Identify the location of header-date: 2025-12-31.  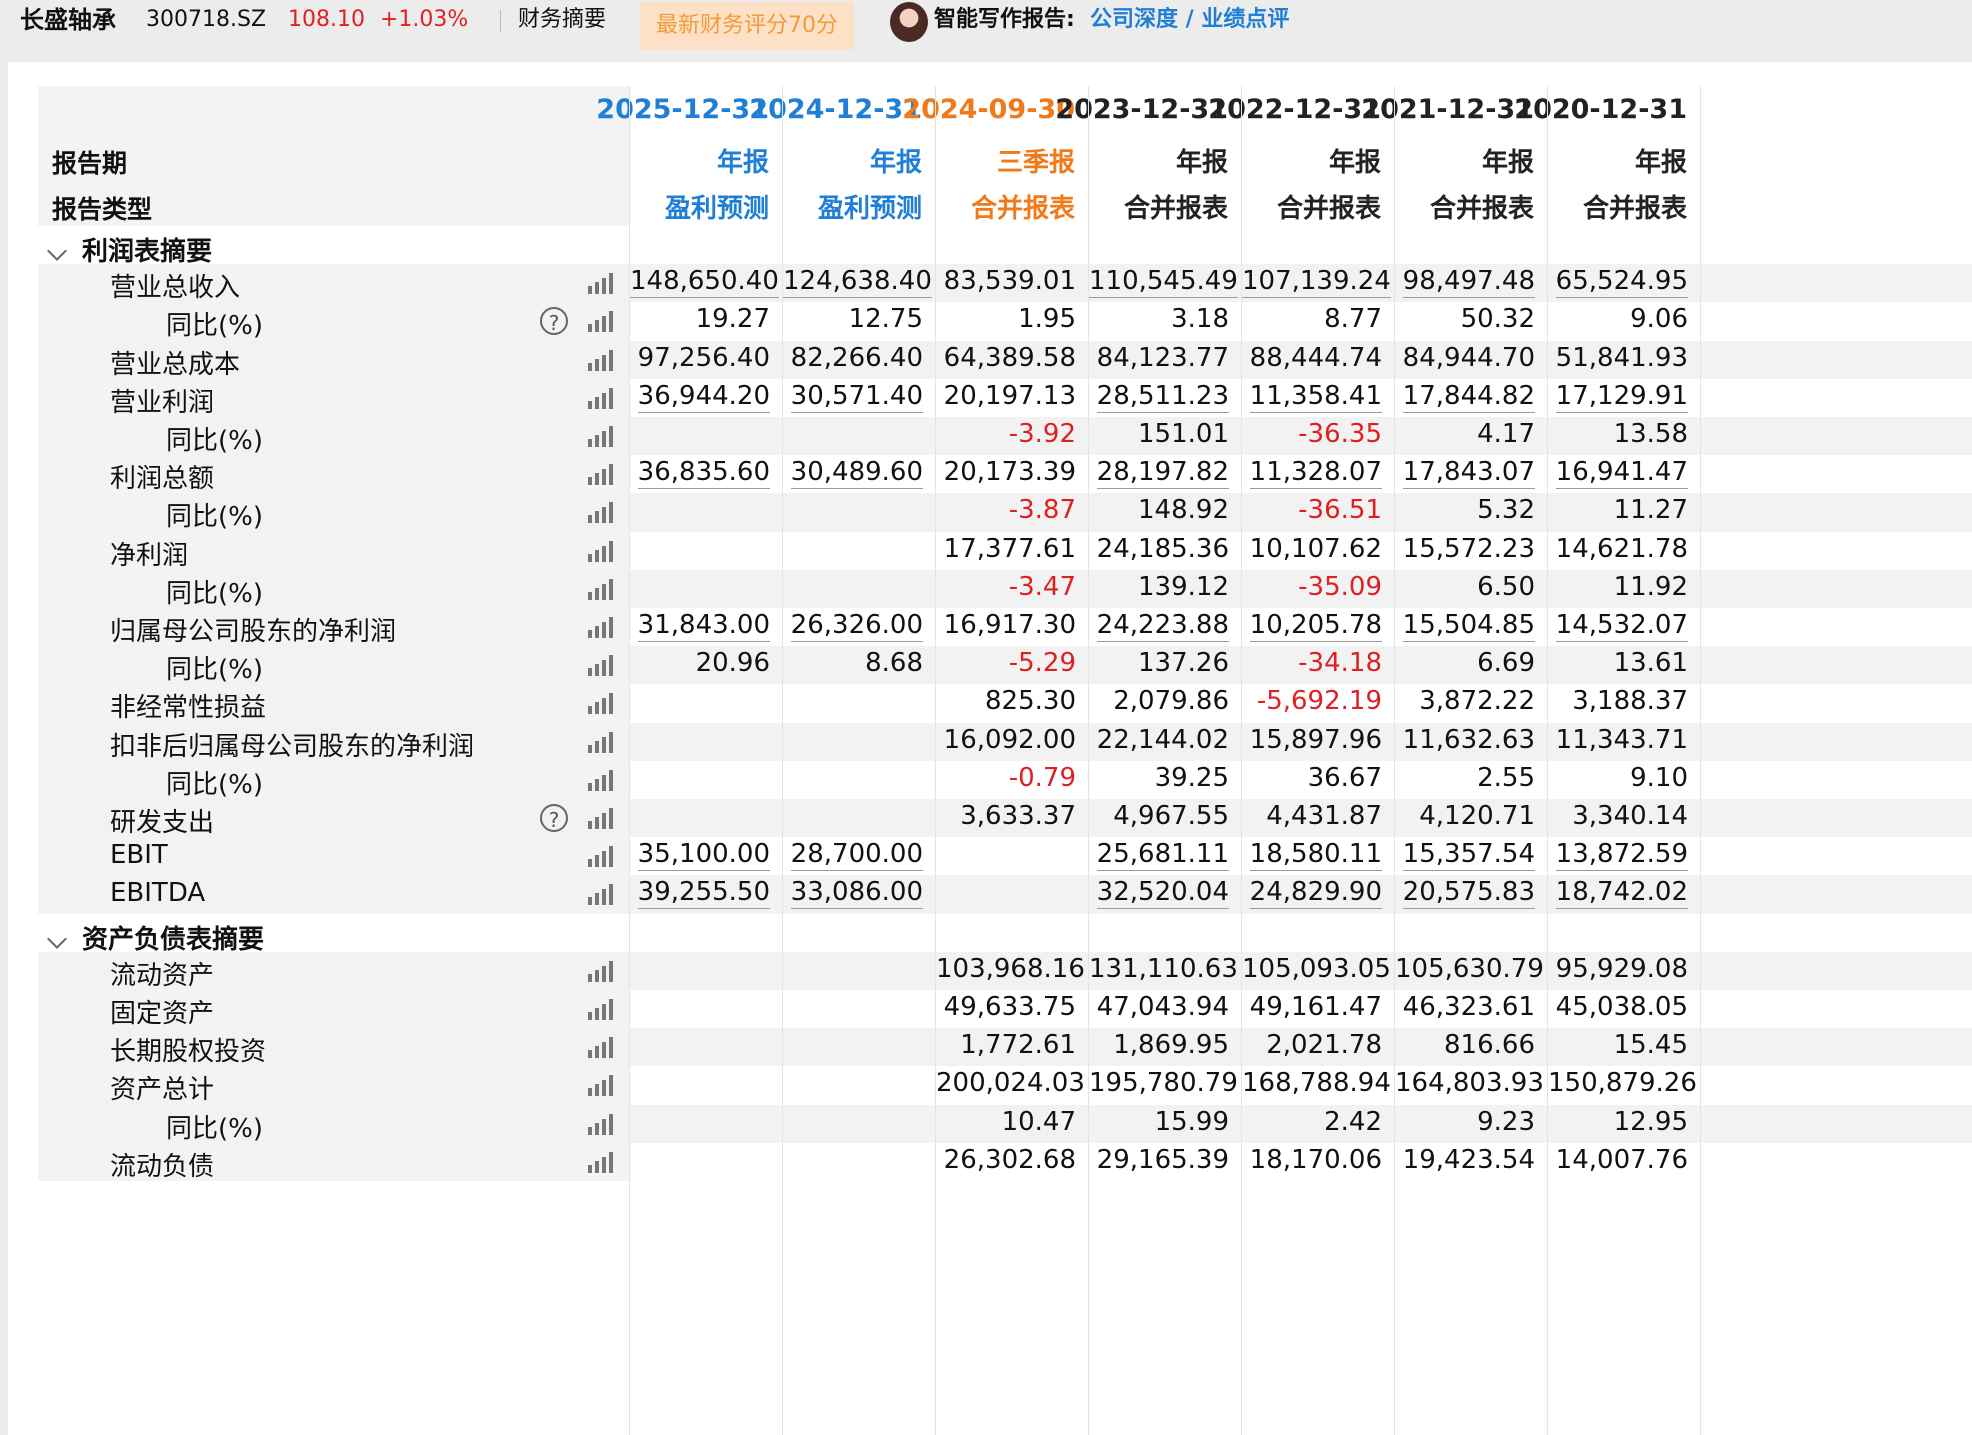
(682, 109).